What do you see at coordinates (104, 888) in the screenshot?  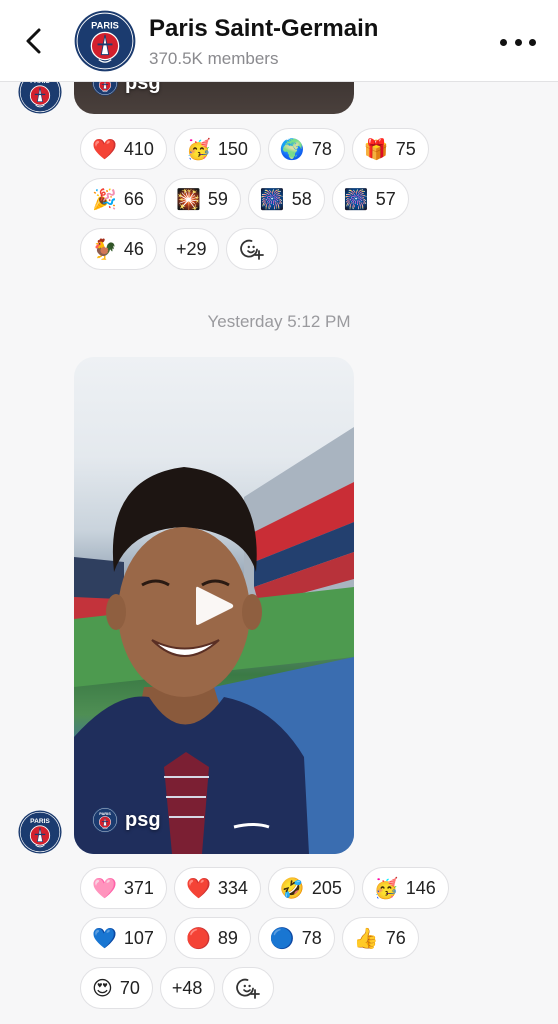 I see `pink-heart-icon: 🩷` at bounding box center [104, 888].